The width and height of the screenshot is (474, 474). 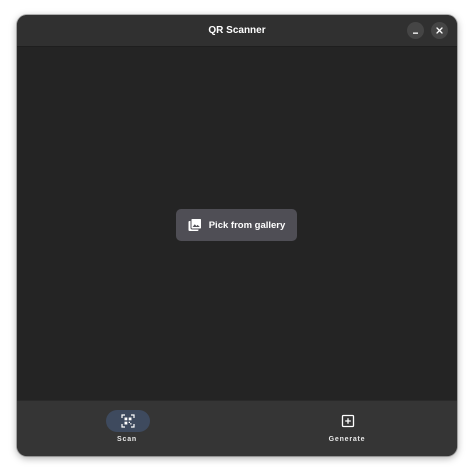 I want to click on pick-from-gallery-label: Pick from gallery, so click(x=247, y=225).